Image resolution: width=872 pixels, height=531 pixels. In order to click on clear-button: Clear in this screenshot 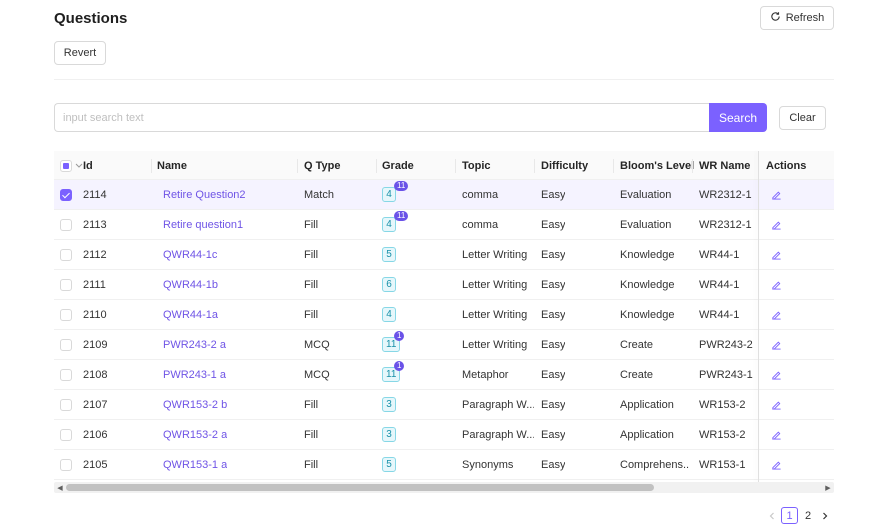, I will do `click(802, 118)`.